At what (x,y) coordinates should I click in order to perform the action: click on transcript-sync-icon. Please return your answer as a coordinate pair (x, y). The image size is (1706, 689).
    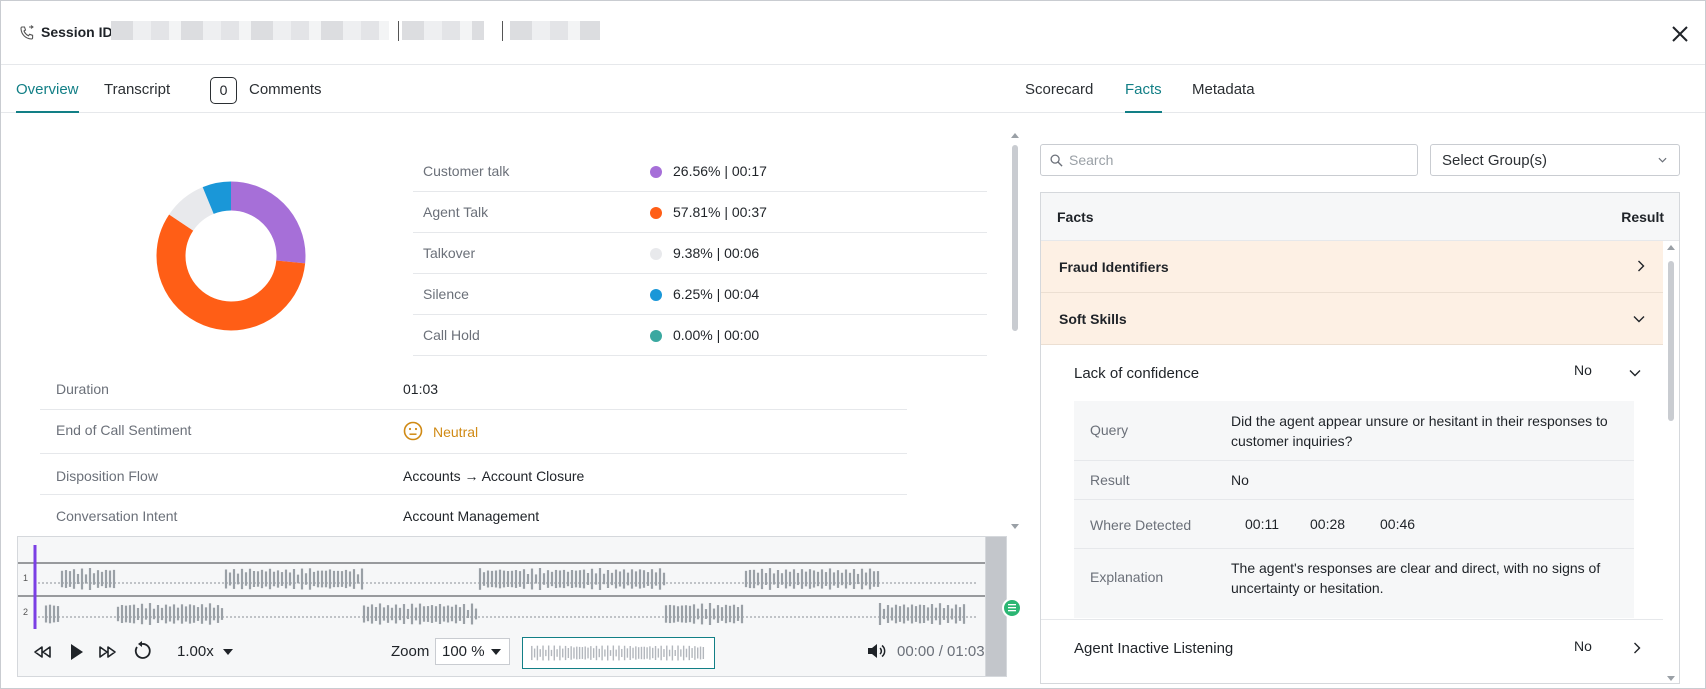
    Looking at the image, I should click on (1012, 608).